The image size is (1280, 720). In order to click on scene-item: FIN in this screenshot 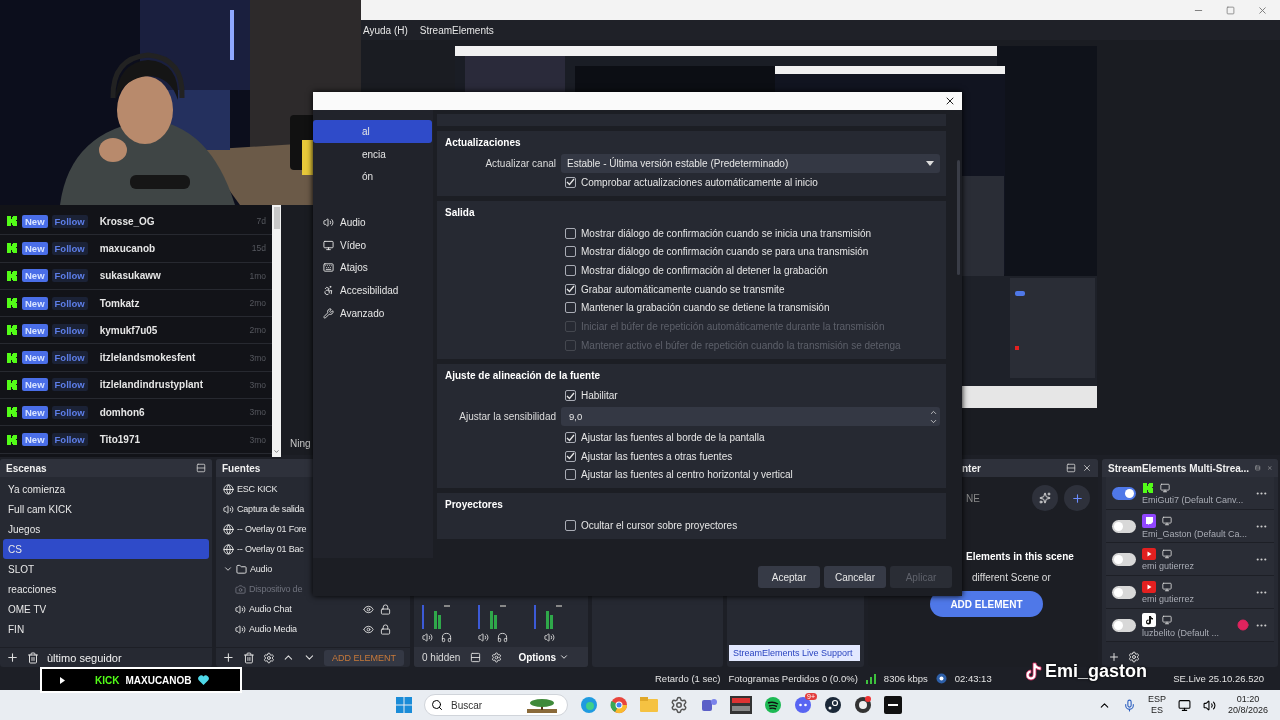, I will do `click(106, 629)`.